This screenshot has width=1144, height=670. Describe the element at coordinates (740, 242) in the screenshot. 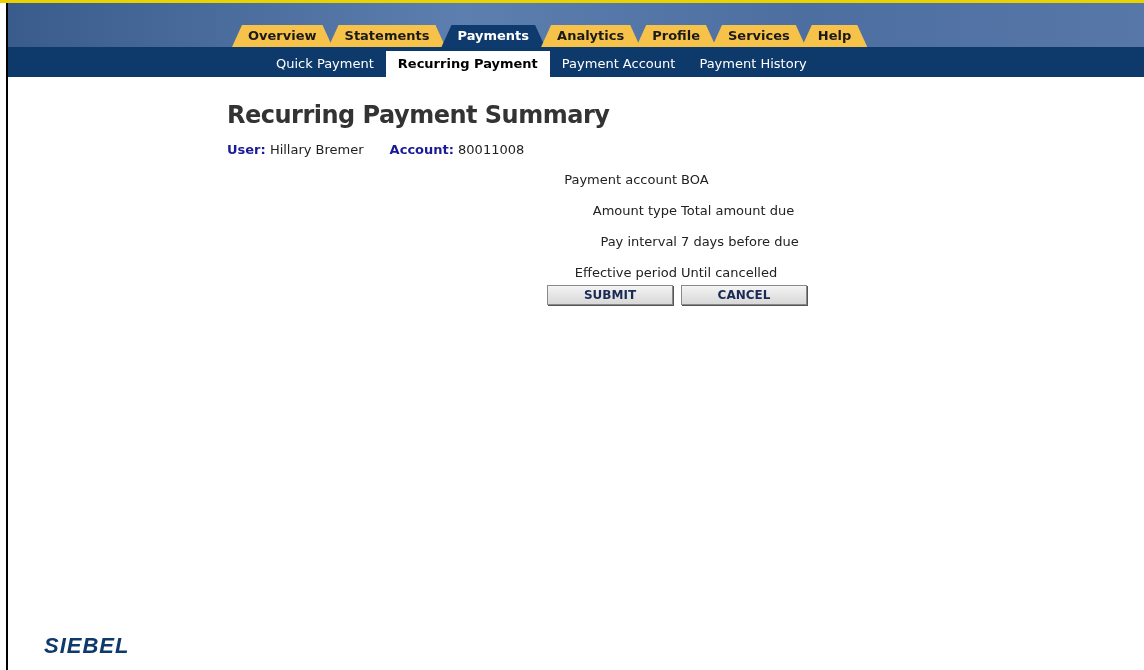

I see `field-value: 7 days before due` at that location.